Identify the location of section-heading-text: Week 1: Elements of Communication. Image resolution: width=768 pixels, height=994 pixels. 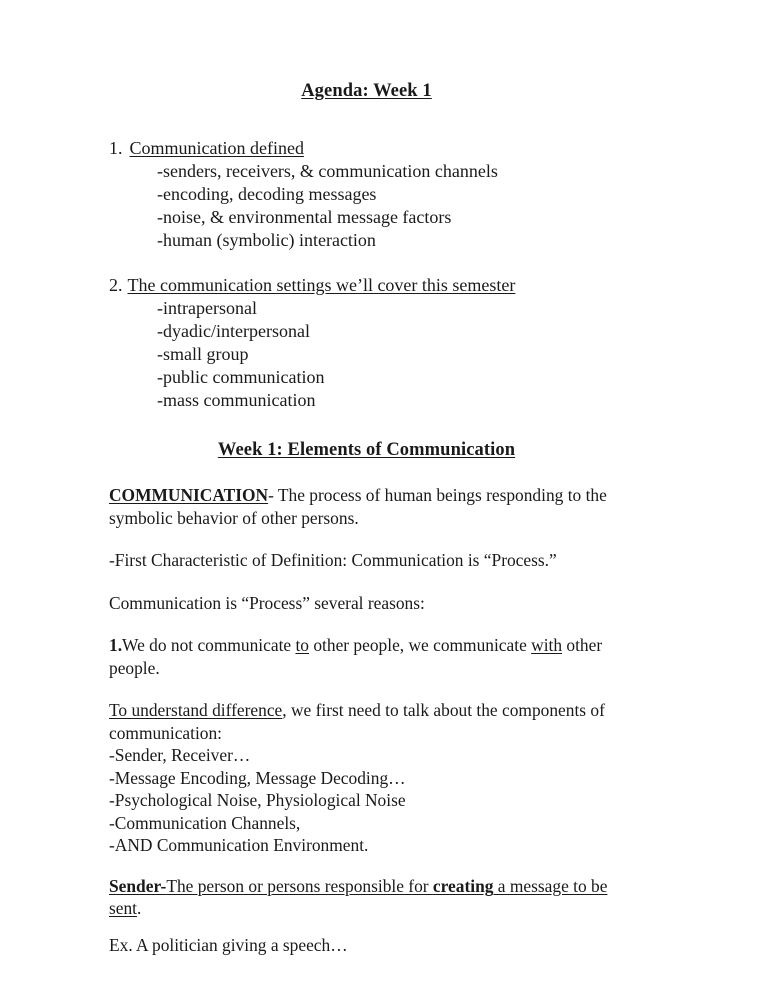
(366, 450).